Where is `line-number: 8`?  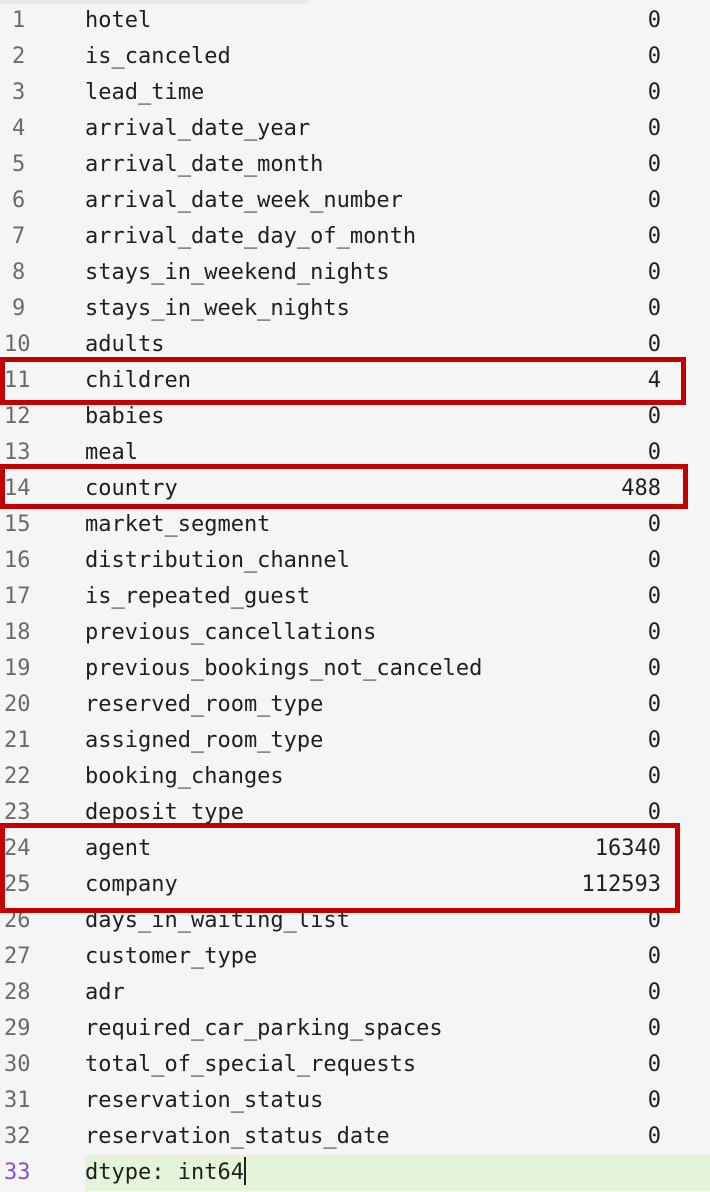
line-number: 8 is located at coordinates (19, 272).